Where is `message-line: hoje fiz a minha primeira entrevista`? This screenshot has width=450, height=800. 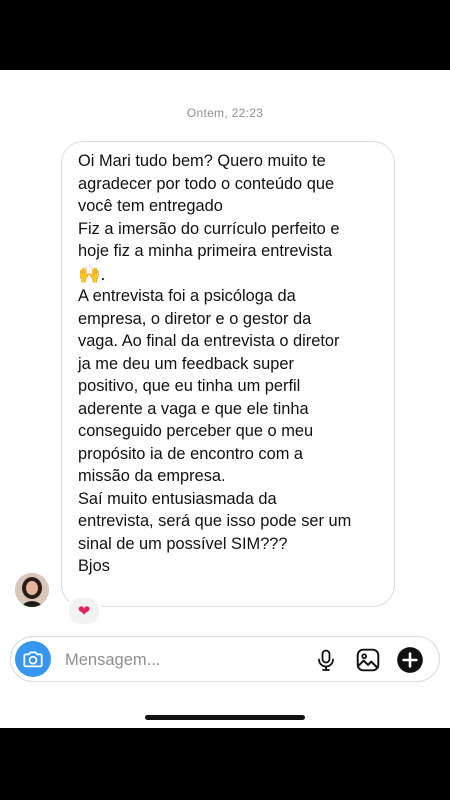 message-line: hoje fiz a minha primeira entrevista is located at coordinates (205, 251).